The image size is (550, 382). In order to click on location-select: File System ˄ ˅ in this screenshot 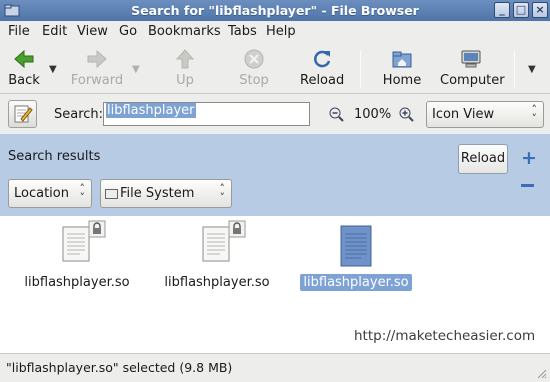, I will do `click(166, 193)`.